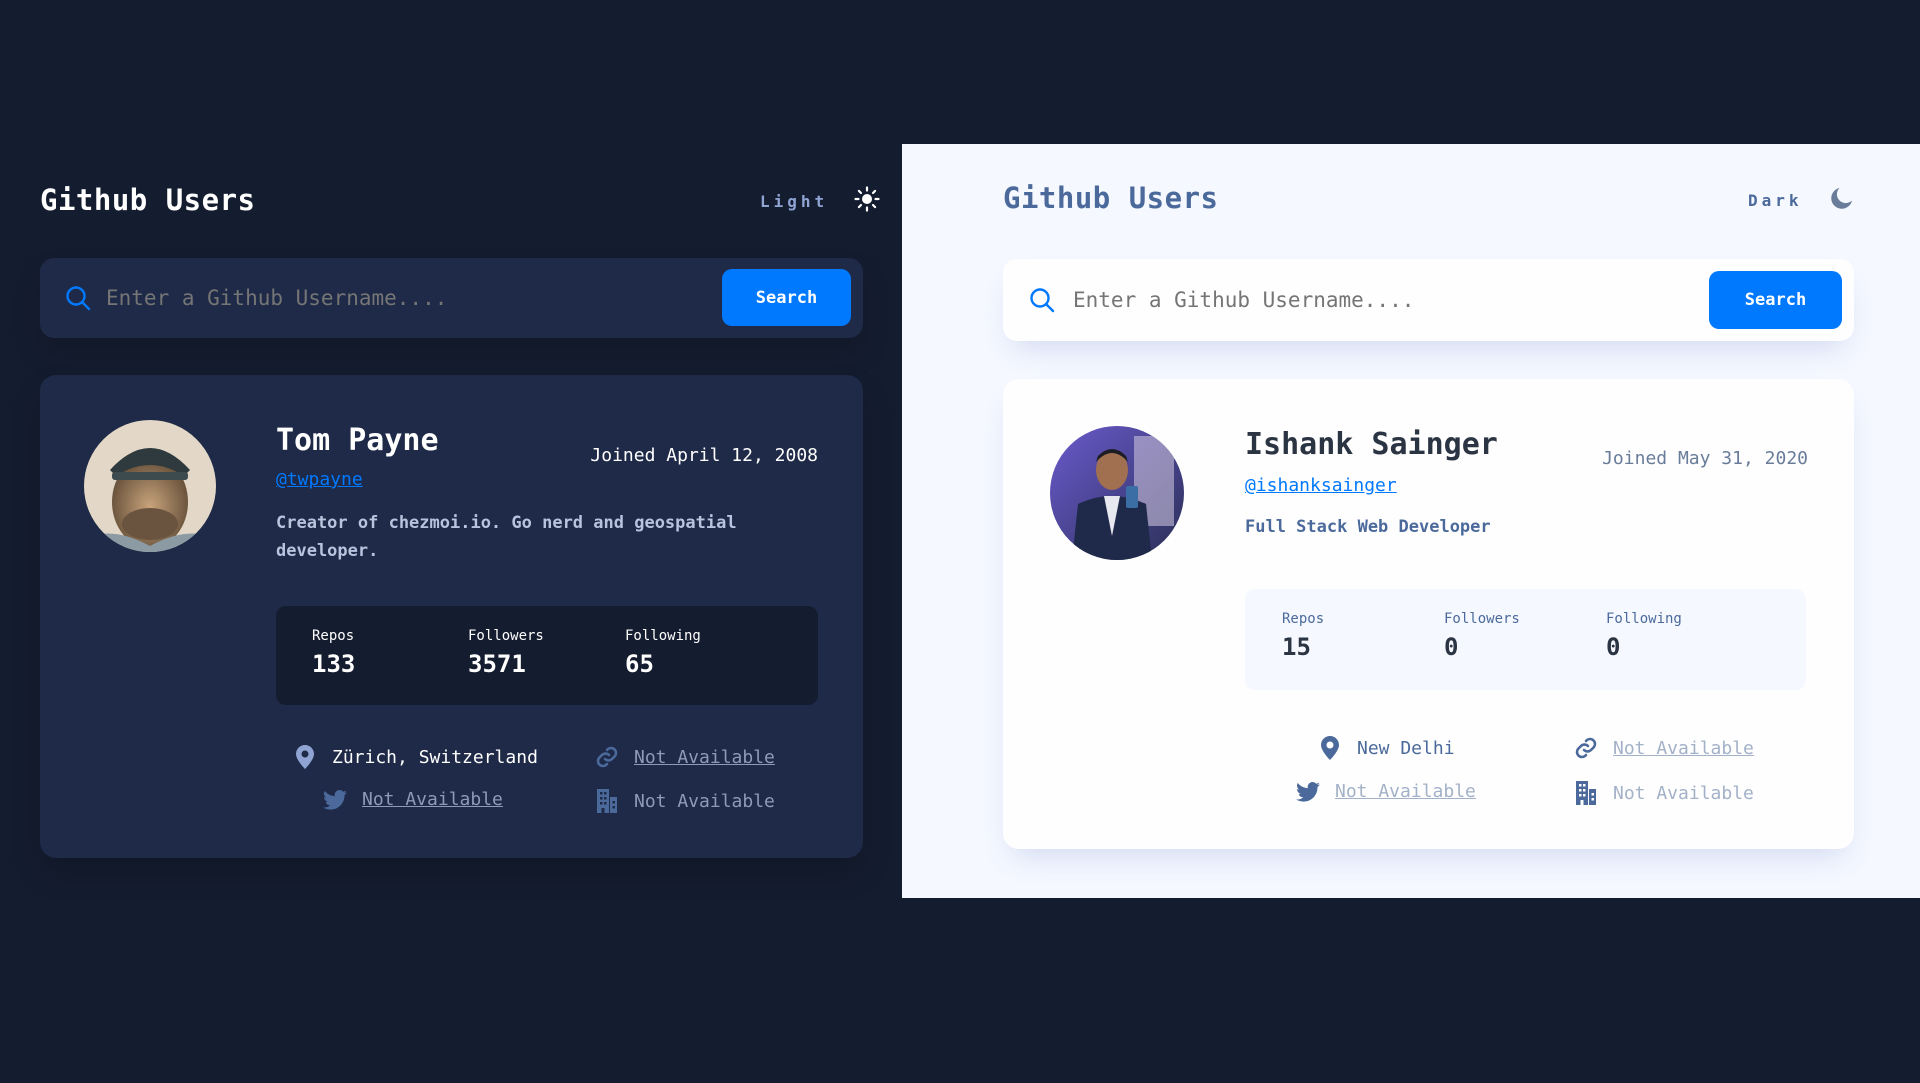  I want to click on user-handle-link: @twpayne, so click(319, 479).